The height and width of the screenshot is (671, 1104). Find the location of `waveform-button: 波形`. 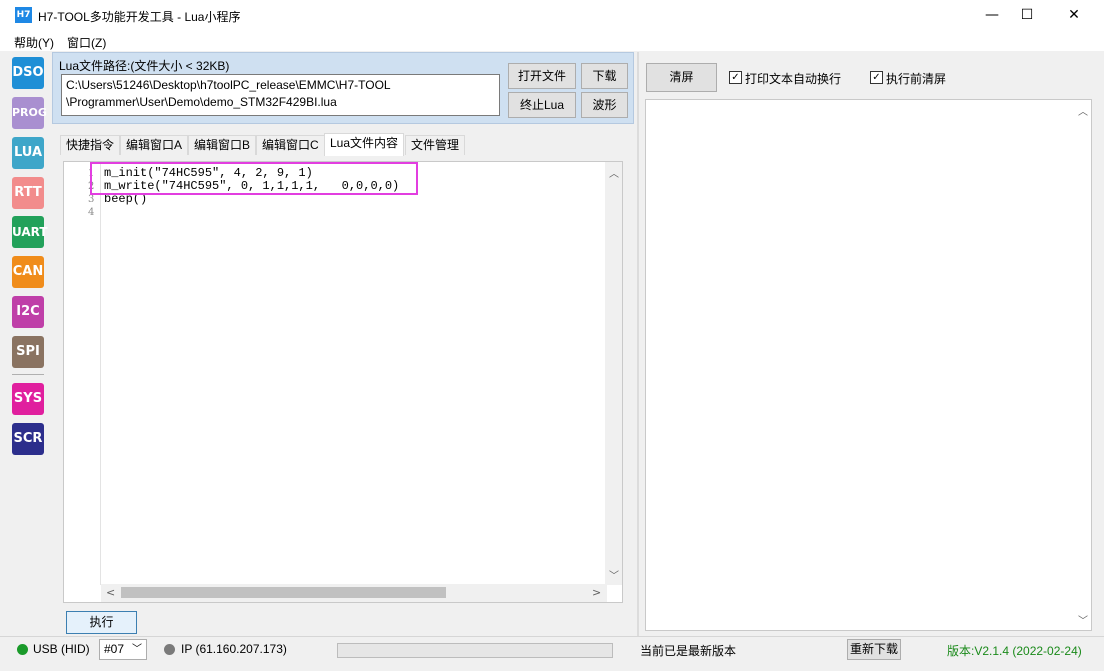

waveform-button: 波形 is located at coordinates (604, 105).